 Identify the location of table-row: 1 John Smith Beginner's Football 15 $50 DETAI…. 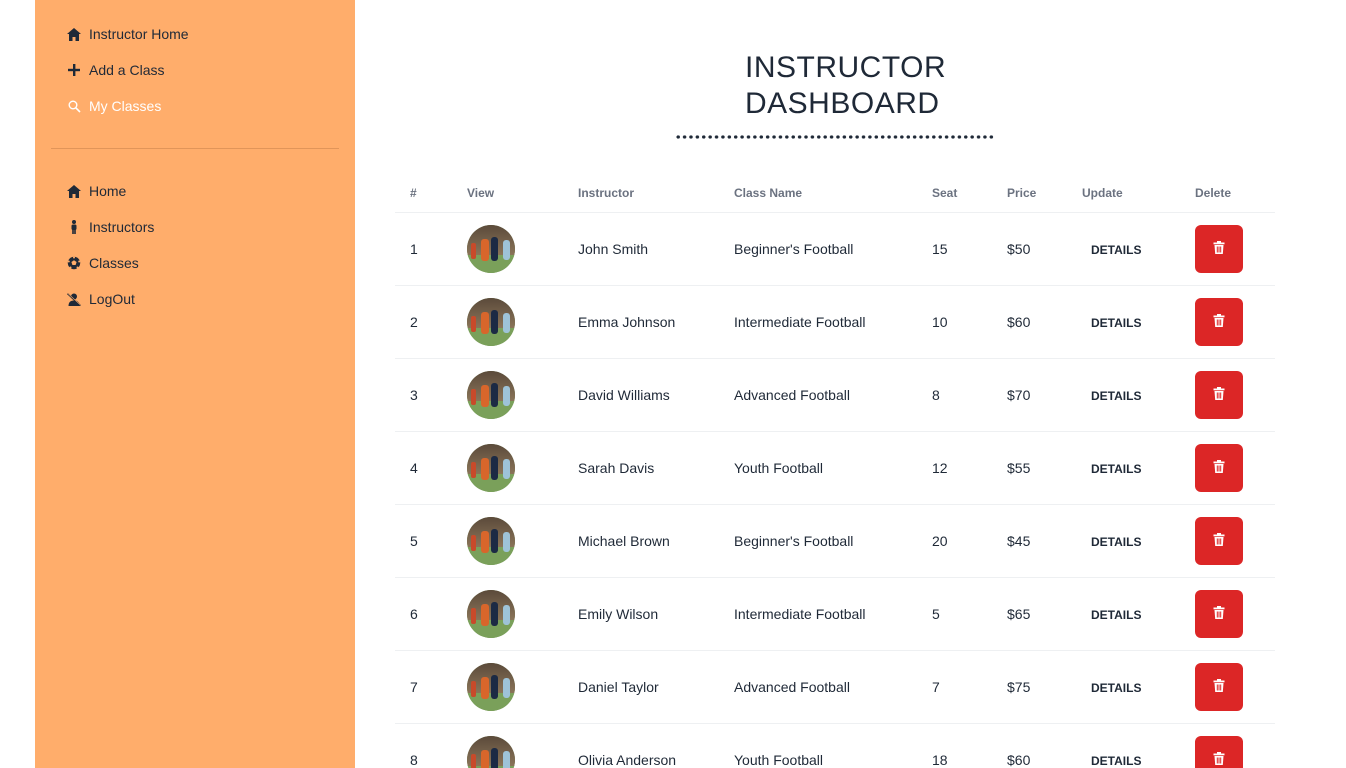
(835, 249).